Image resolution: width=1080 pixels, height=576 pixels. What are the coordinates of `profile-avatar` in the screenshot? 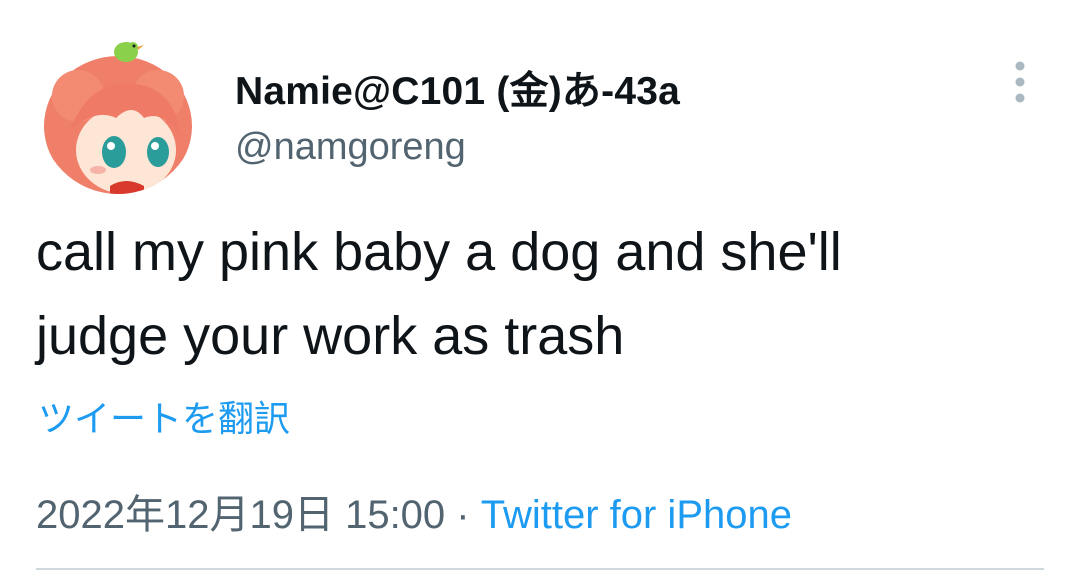 It's located at (118, 116).